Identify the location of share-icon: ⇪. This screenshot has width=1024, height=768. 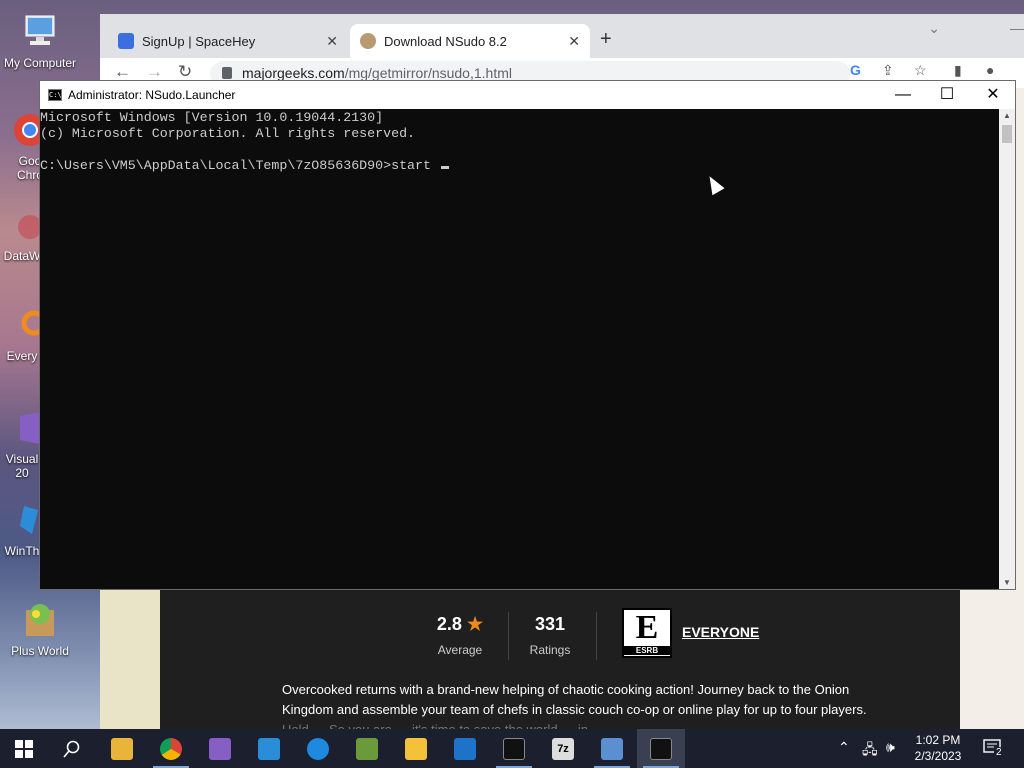
(888, 70).